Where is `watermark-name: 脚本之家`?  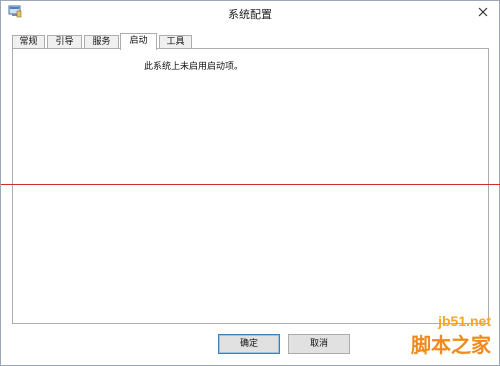 watermark-name: 脚本之家 is located at coordinates (451, 345).